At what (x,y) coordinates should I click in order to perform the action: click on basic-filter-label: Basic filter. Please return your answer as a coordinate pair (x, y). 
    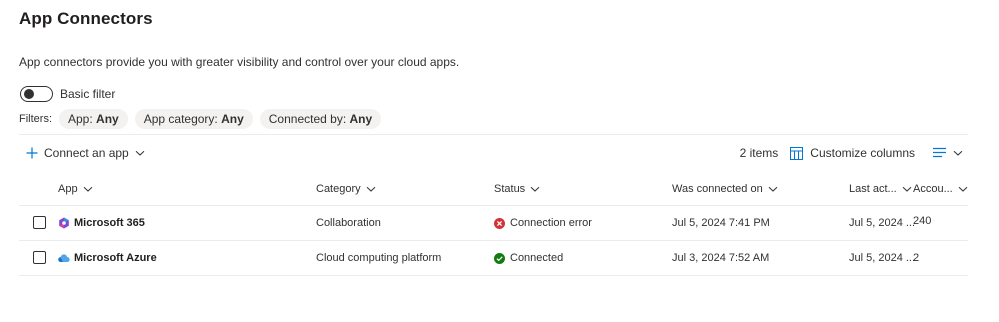
    Looking at the image, I should click on (88, 93).